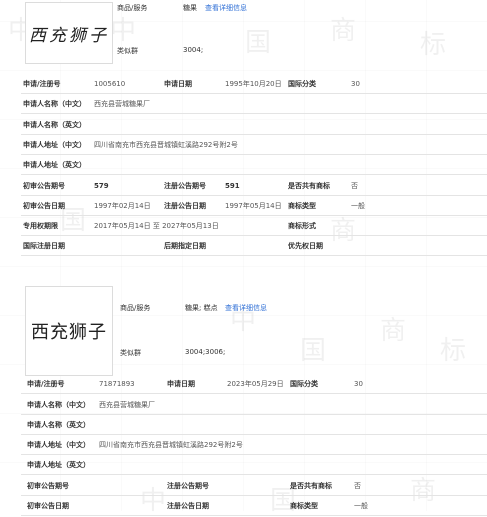  What do you see at coordinates (193, 50) in the screenshot?
I see `similar-group-value: 3004;` at bounding box center [193, 50].